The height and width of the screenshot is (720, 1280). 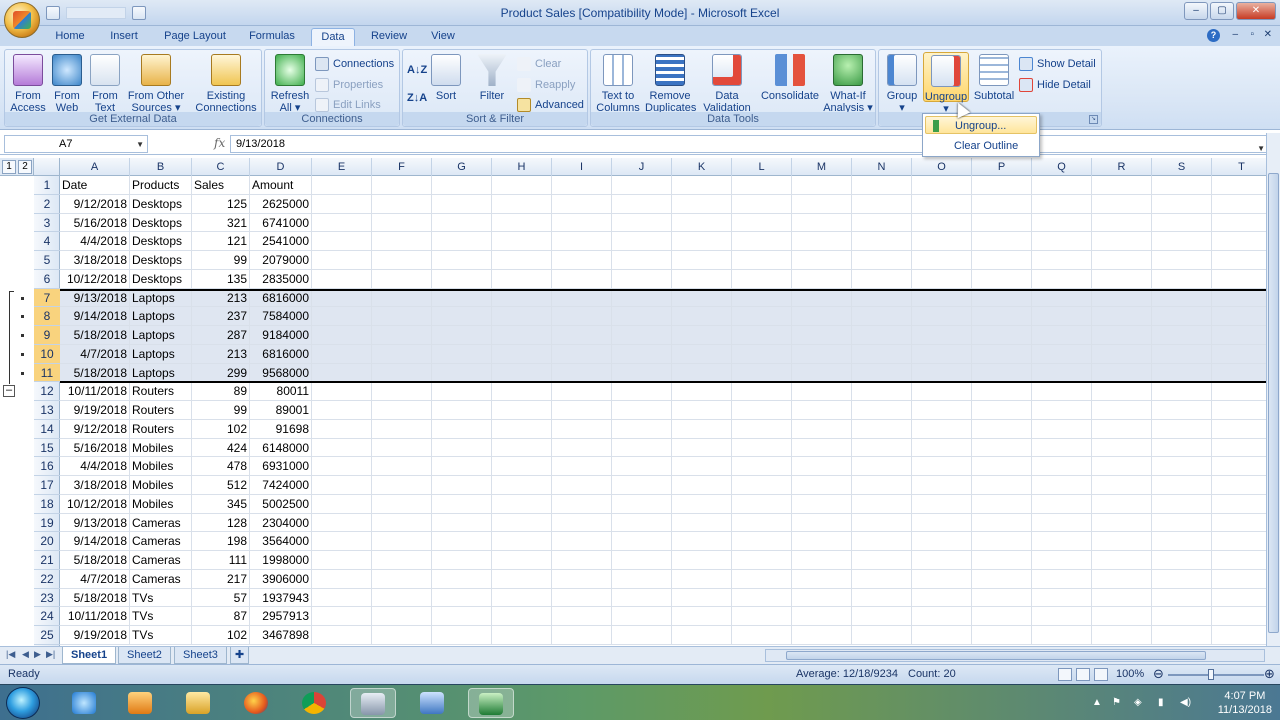 What do you see at coordinates (1062, 241) in the screenshot?
I see `cell-q4` at bounding box center [1062, 241].